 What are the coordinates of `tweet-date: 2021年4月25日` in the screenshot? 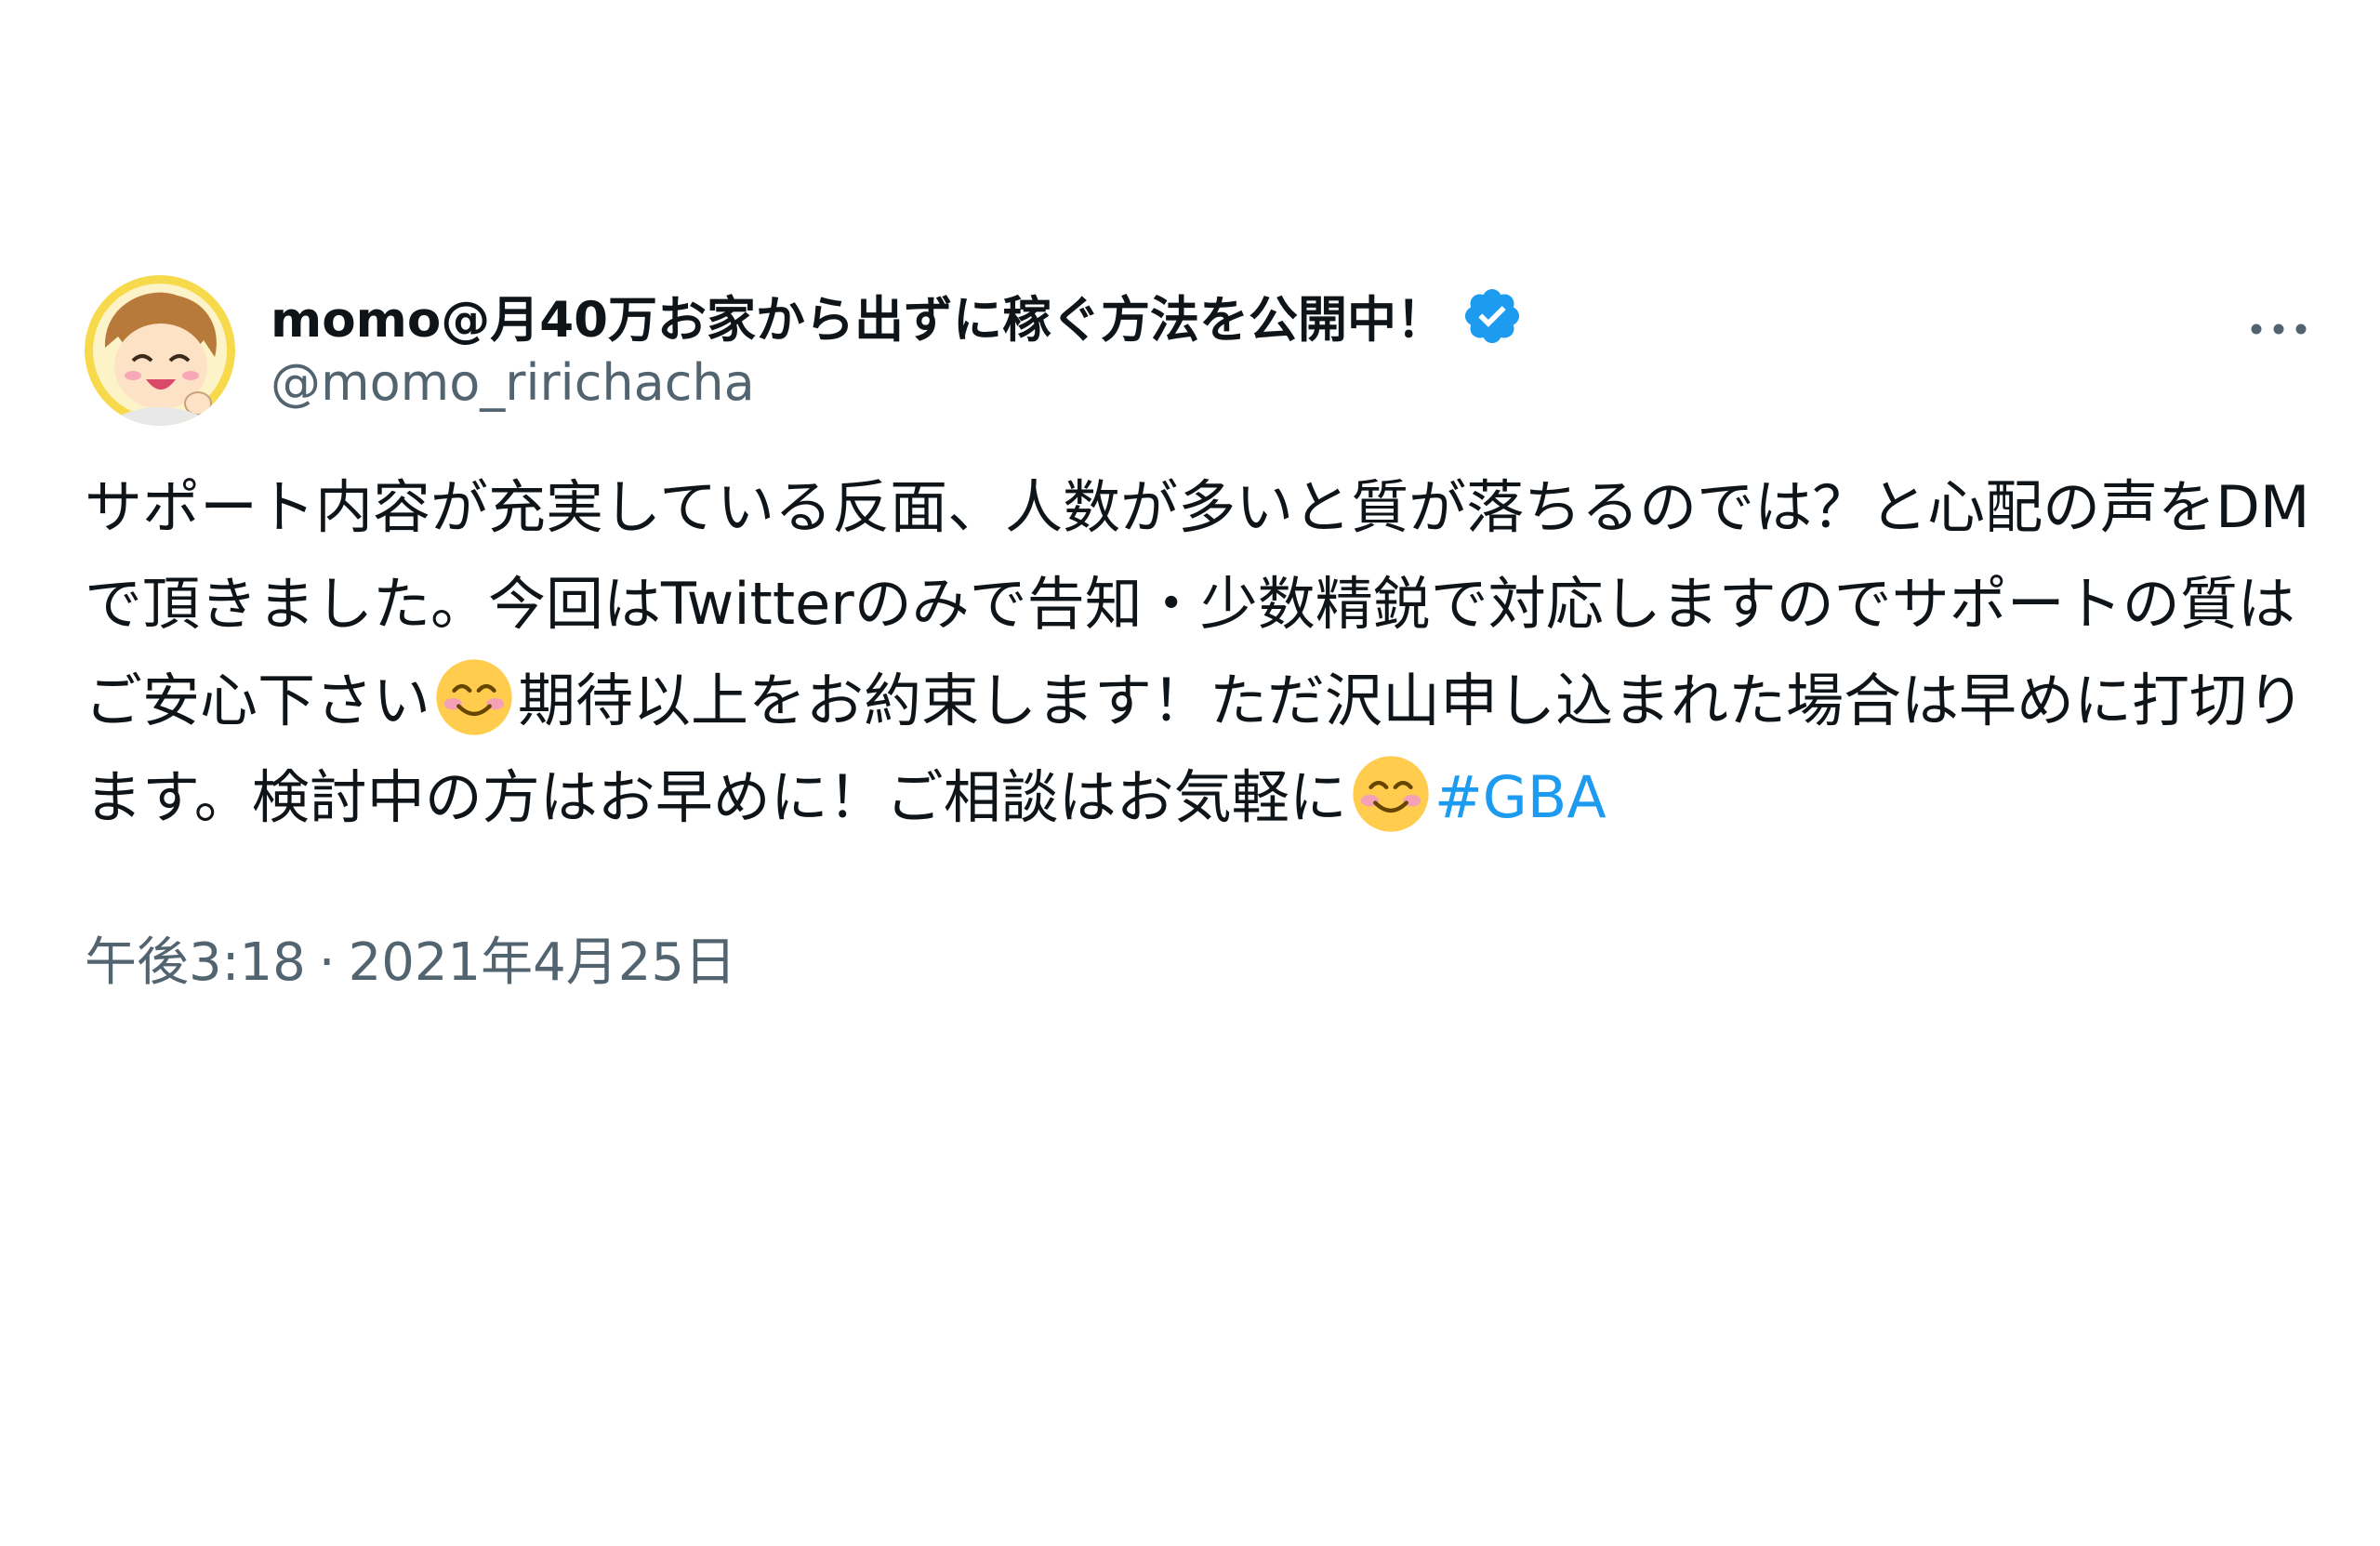 It's located at (542, 962).